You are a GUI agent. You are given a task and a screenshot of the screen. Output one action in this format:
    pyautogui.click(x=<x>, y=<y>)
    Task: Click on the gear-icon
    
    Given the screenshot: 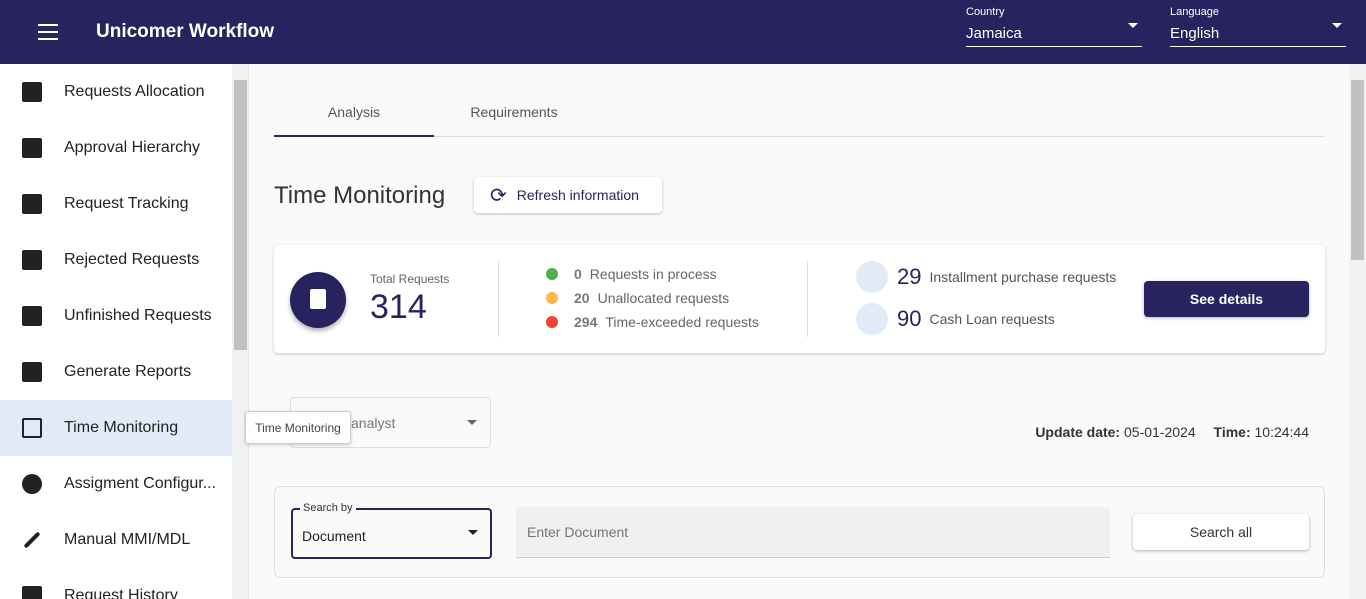 What is the action you would take?
    pyautogui.click(x=32, y=484)
    